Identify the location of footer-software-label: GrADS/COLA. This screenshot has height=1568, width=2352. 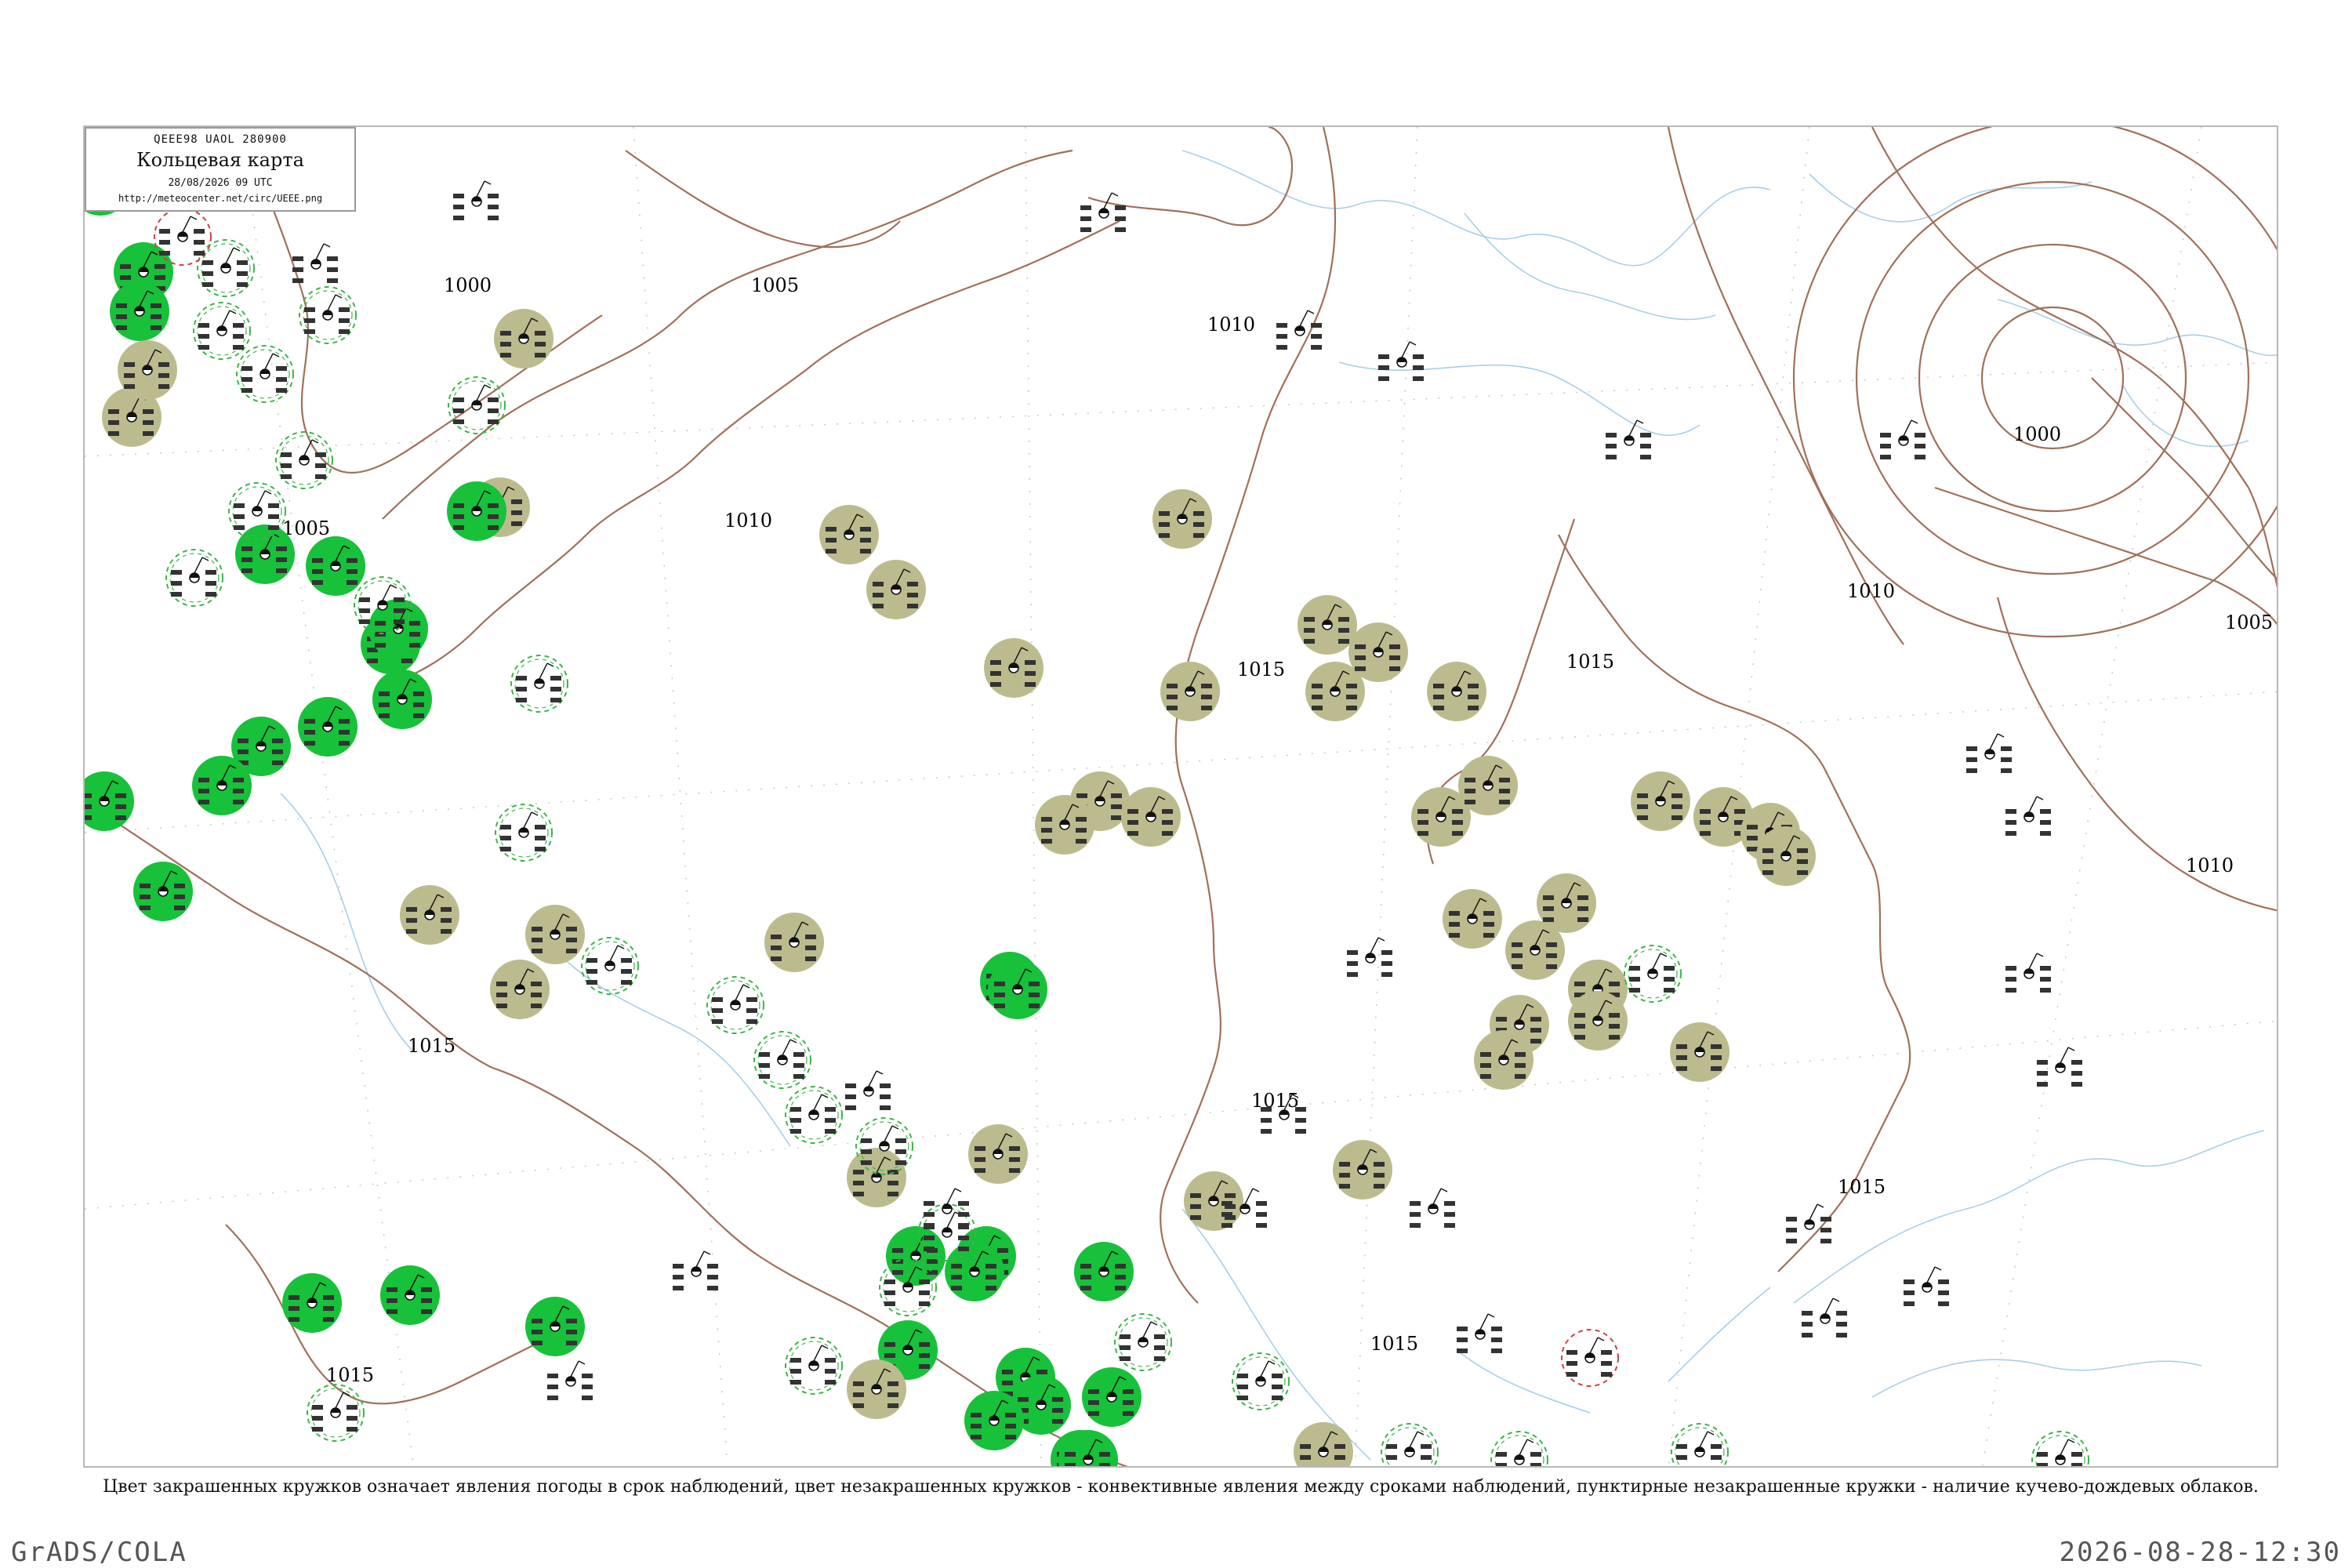
(99, 1552).